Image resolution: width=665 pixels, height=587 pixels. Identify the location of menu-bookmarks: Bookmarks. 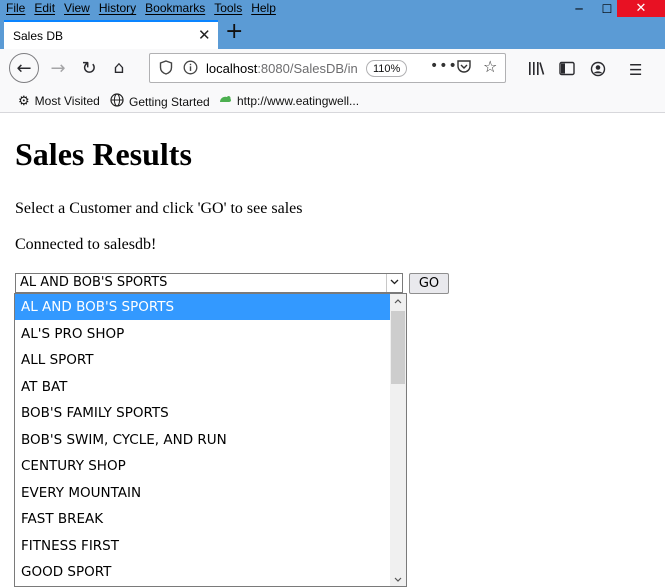
(175, 8).